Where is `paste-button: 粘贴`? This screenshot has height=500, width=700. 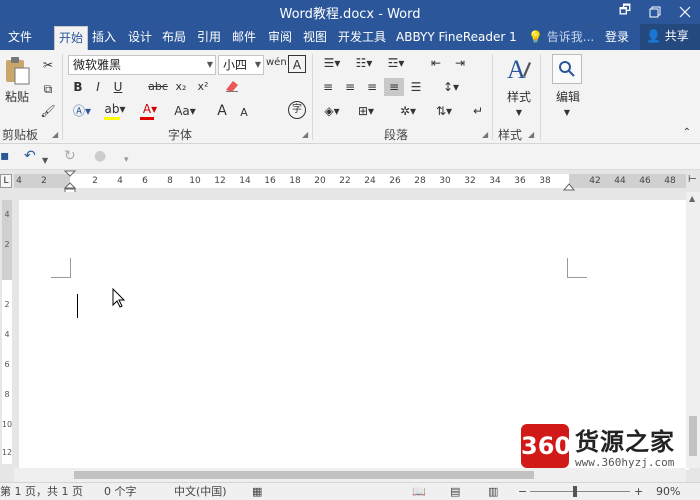
paste-button: 粘贴 is located at coordinates (17, 97).